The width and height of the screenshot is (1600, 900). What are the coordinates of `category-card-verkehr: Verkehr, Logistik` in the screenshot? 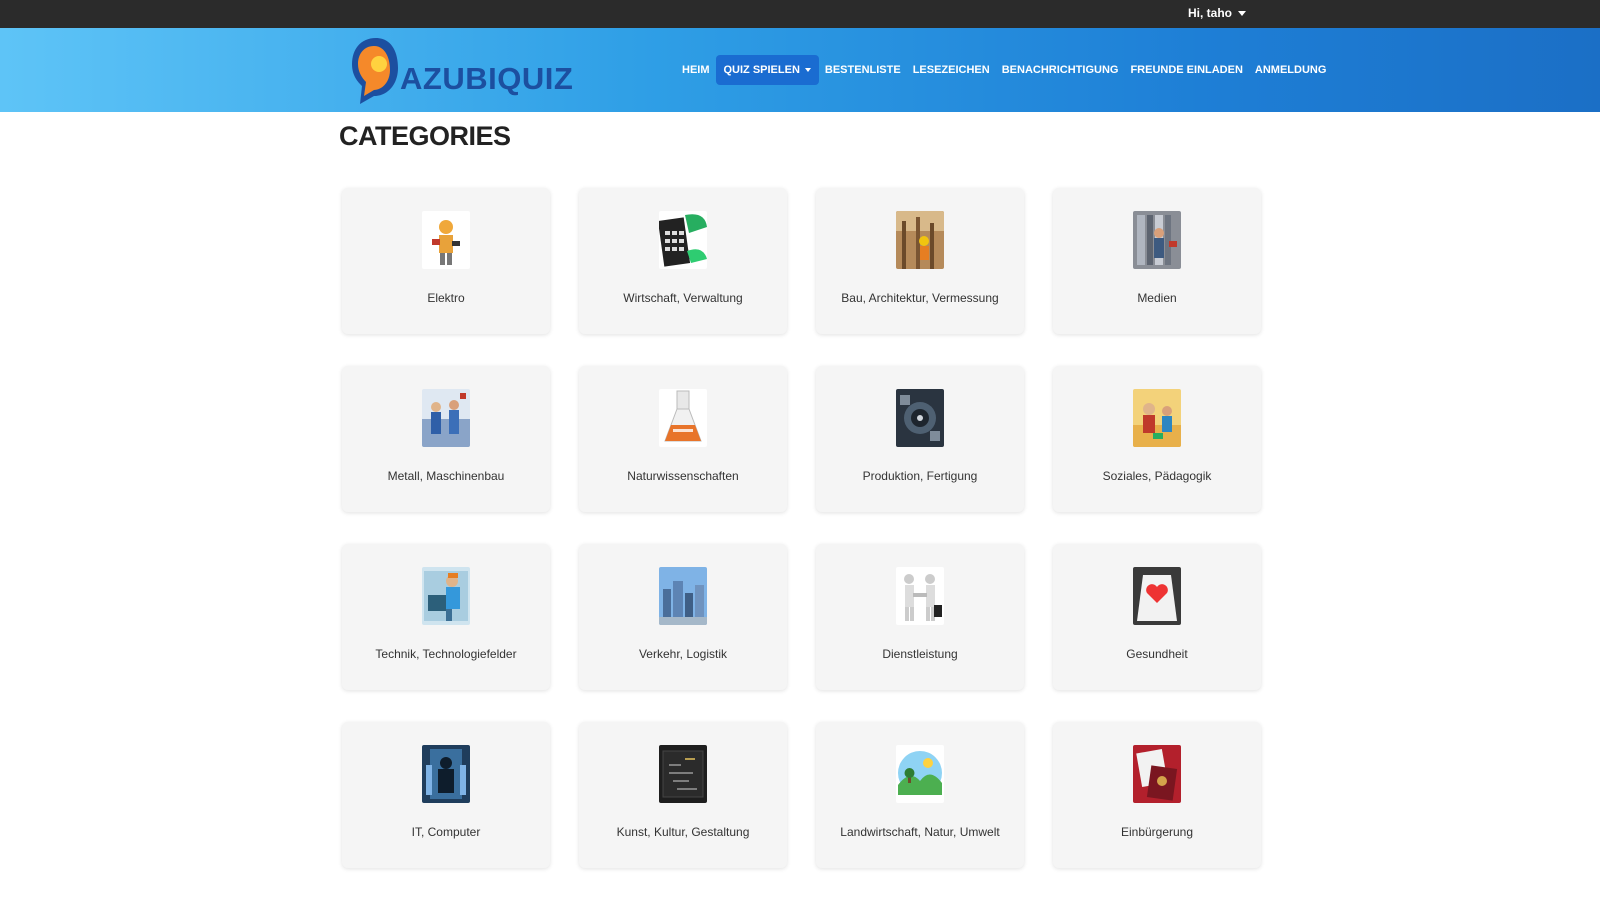 It's located at (683, 617).